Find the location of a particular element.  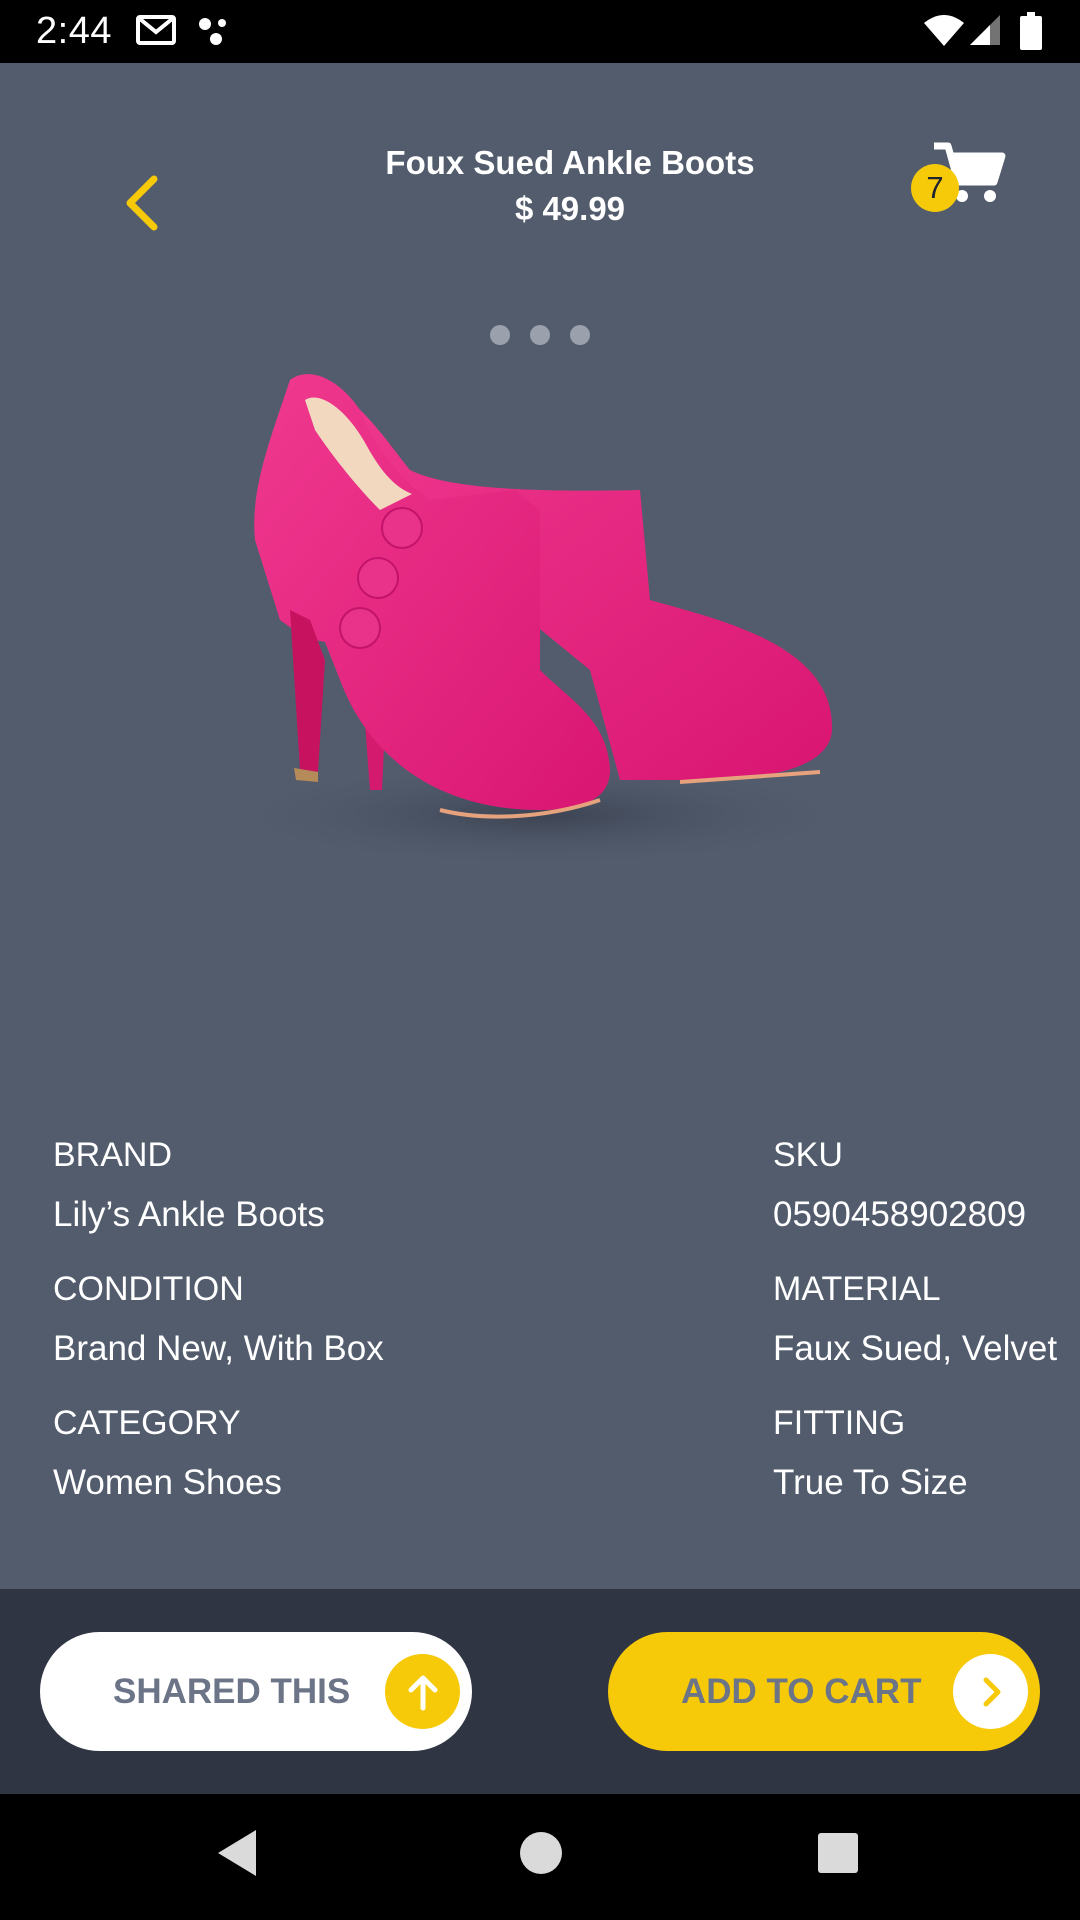

battery-icon is located at coordinates (1031, 31).